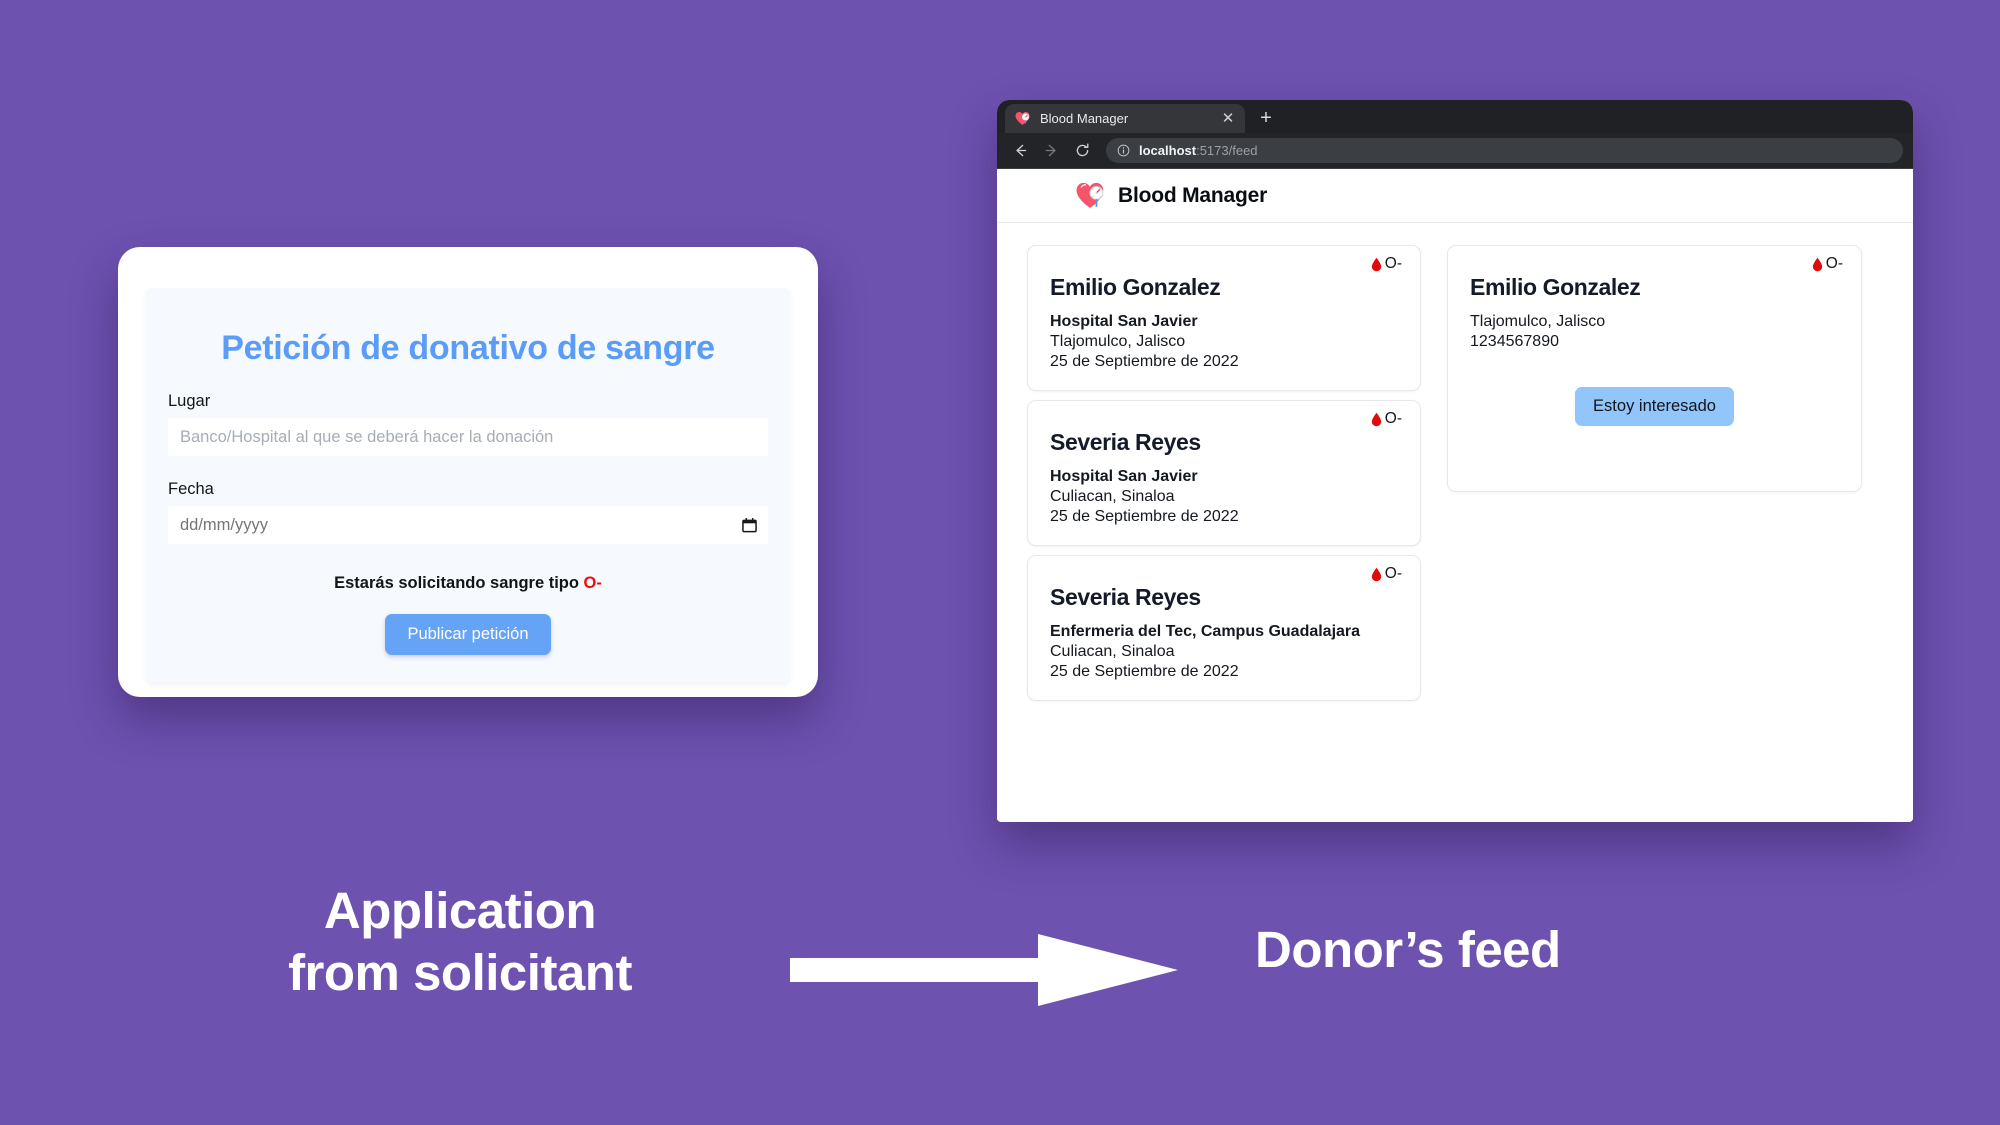 Image resolution: width=2000 pixels, height=1125 pixels. I want to click on donor-name: Emilio Gonzalez, so click(1555, 287).